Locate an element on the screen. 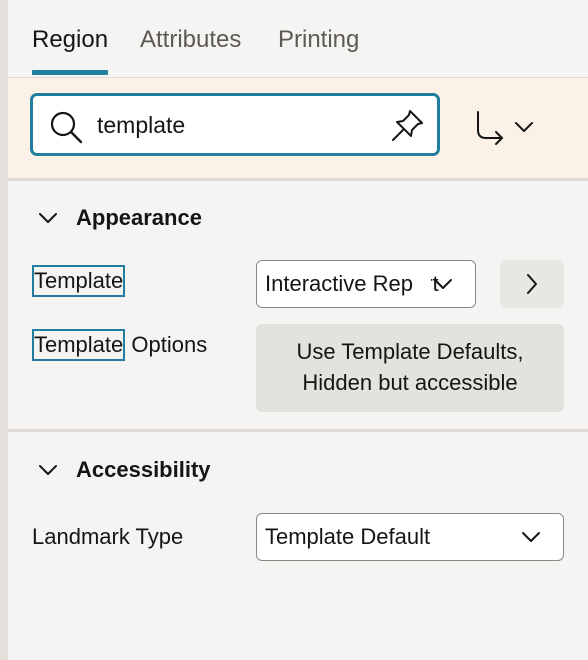  accessibility-section-header: Accessibility is located at coordinates (298, 470).